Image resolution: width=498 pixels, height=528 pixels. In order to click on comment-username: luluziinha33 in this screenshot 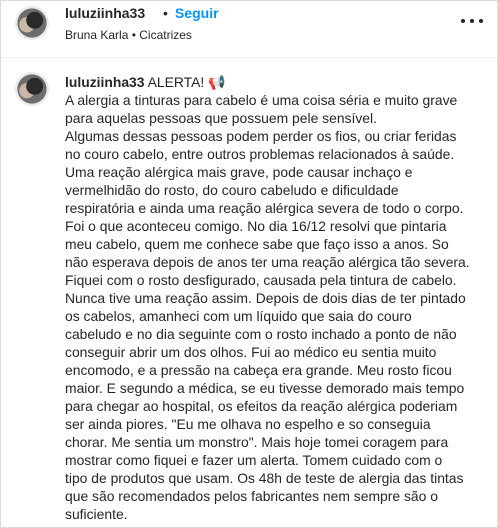, I will do `click(105, 82)`.